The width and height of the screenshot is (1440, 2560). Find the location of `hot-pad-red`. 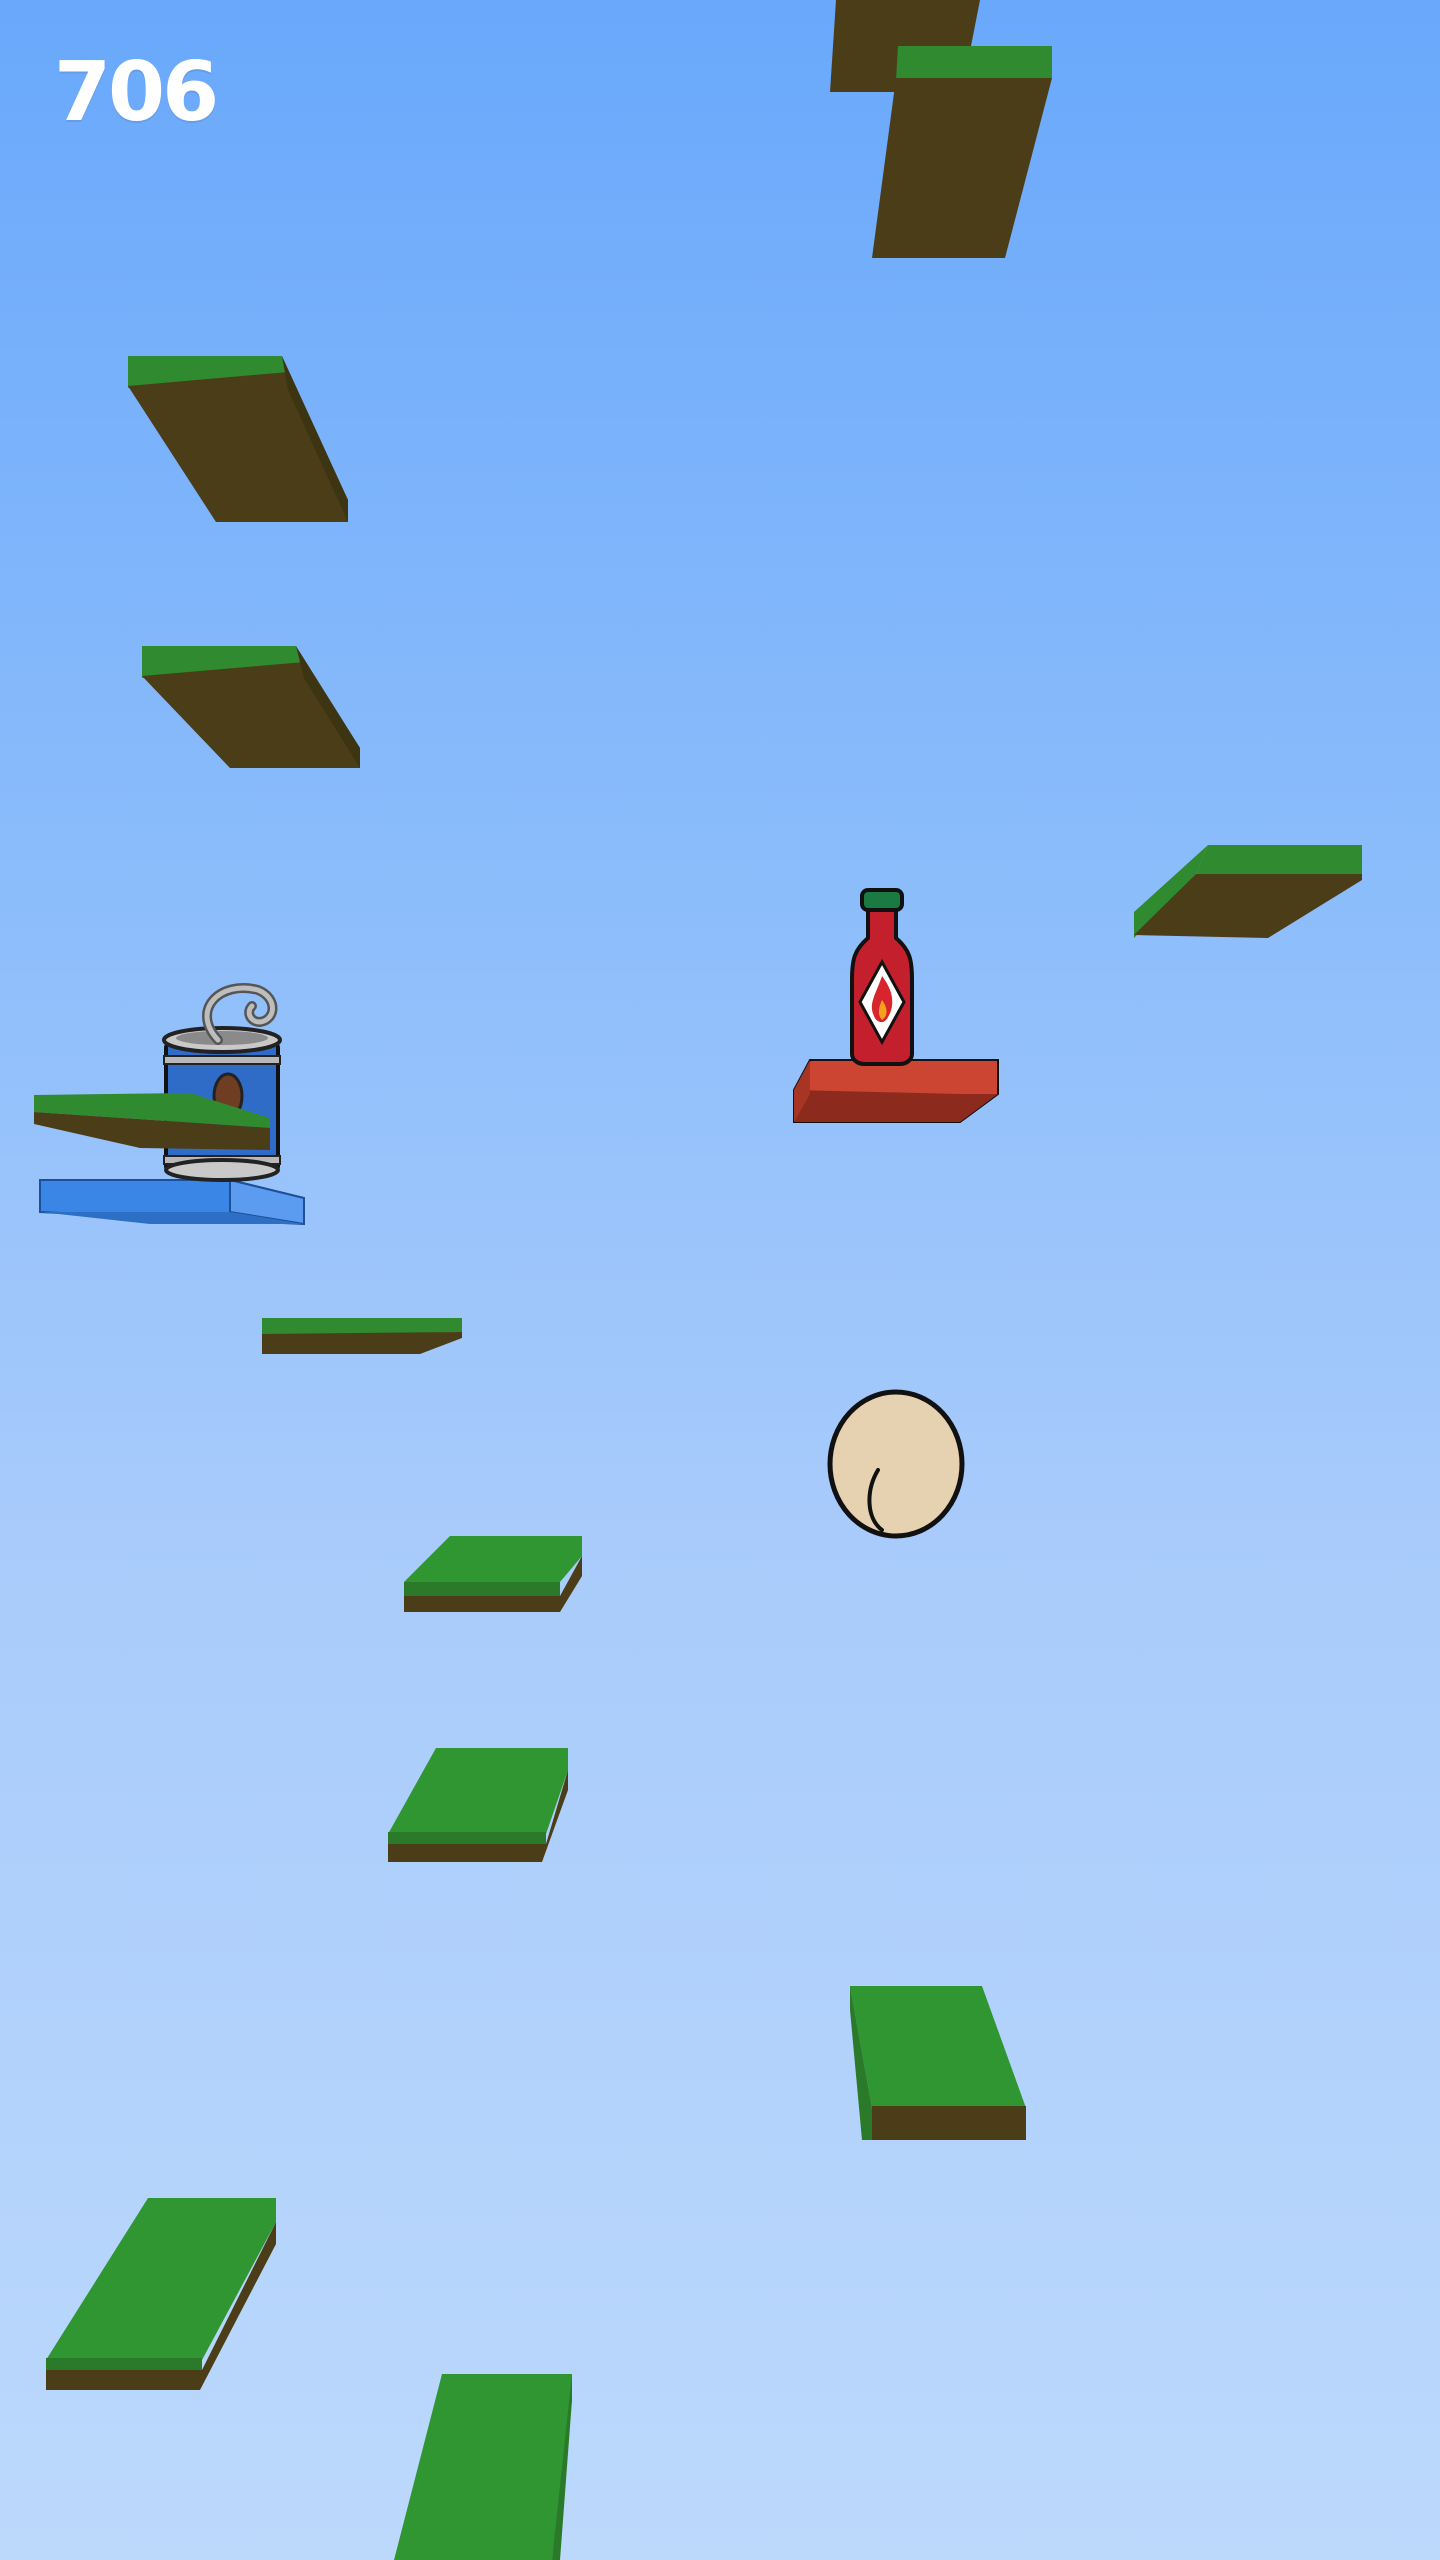

hot-pad-red is located at coordinates (896, 1091).